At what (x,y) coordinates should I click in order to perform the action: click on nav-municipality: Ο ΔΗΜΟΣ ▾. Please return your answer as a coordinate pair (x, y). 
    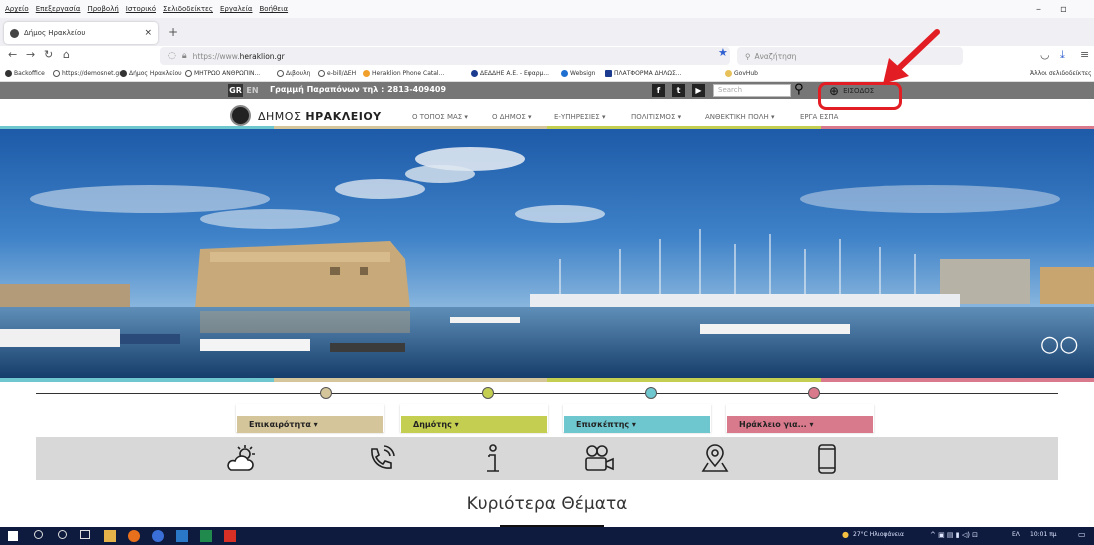
    Looking at the image, I should click on (512, 117).